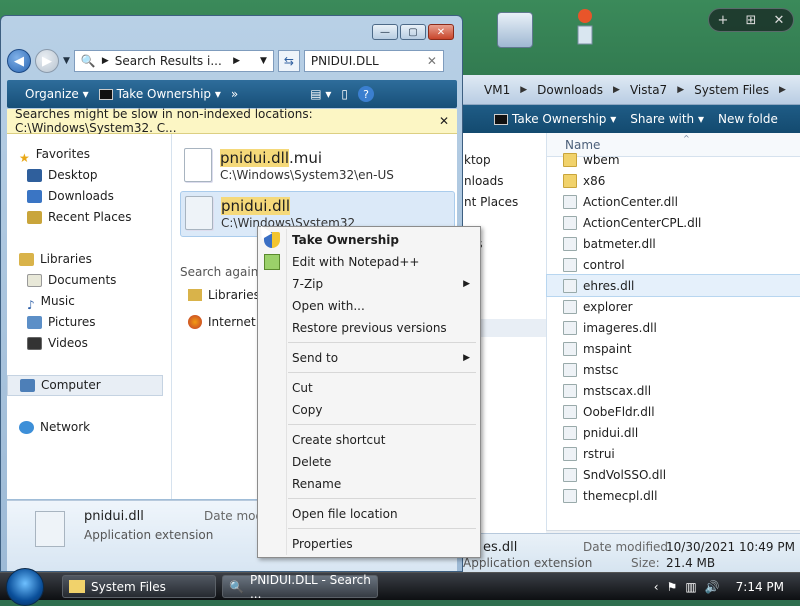  What do you see at coordinates (501, 181) in the screenshot?
I see `nav-item-downloads: nloads` at bounding box center [501, 181].